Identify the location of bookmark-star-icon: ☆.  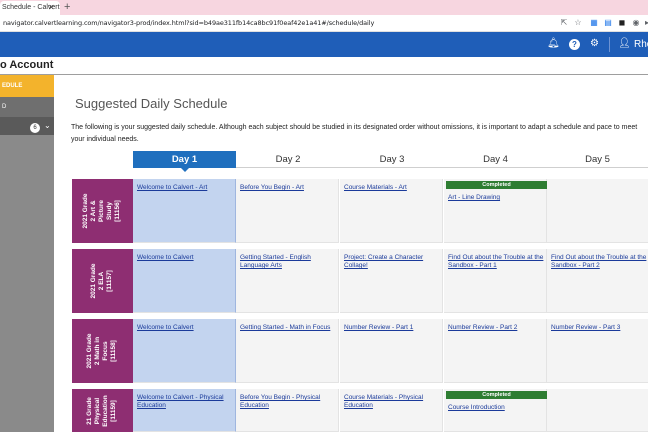
(578, 23).